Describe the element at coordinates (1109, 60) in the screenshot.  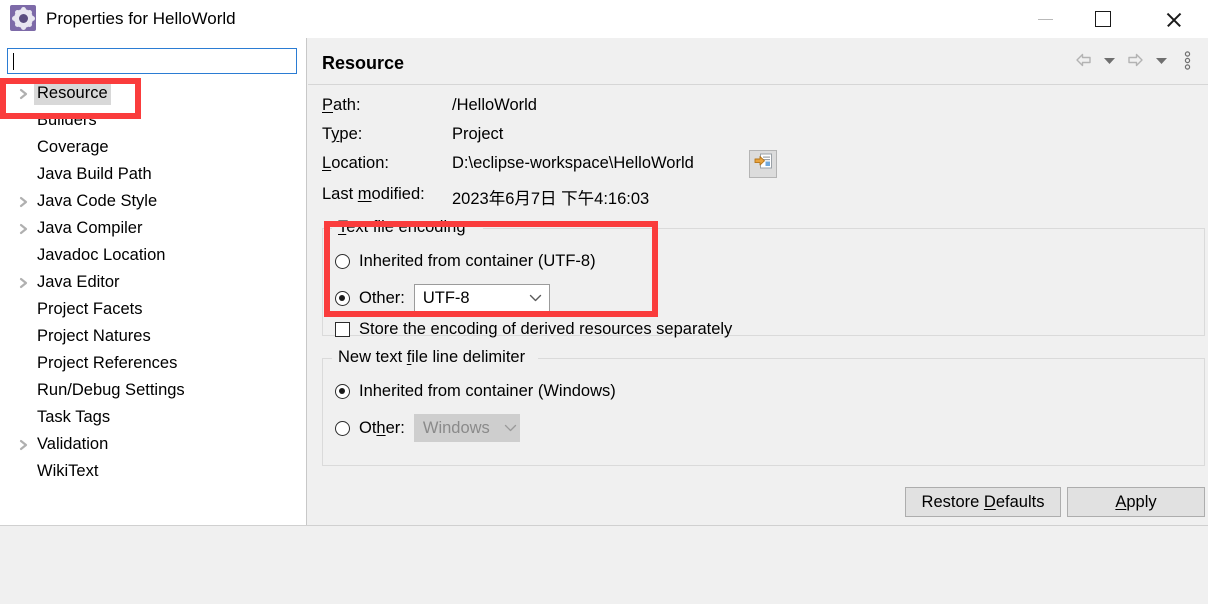
I see `back-dropdown-icon` at that location.